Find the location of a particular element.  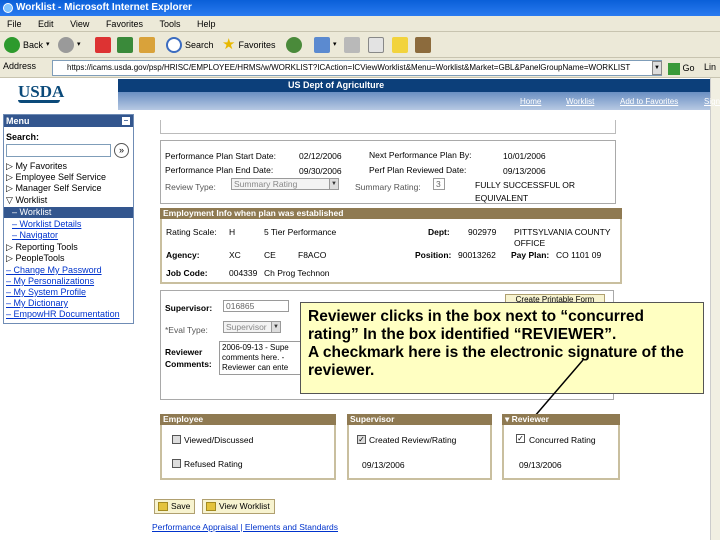

nav-home-link: Home is located at coordinates (530, 101).